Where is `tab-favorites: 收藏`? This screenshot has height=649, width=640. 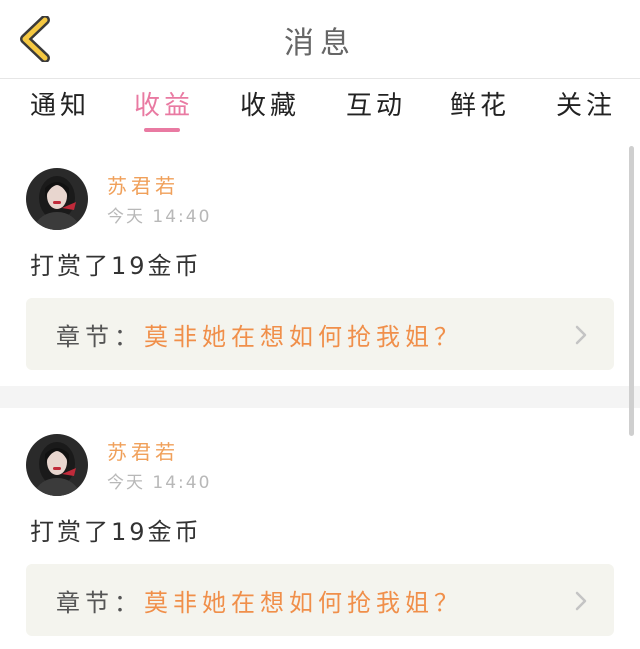
tab-favorites: 收藏 is located at coordinates (270, 103).